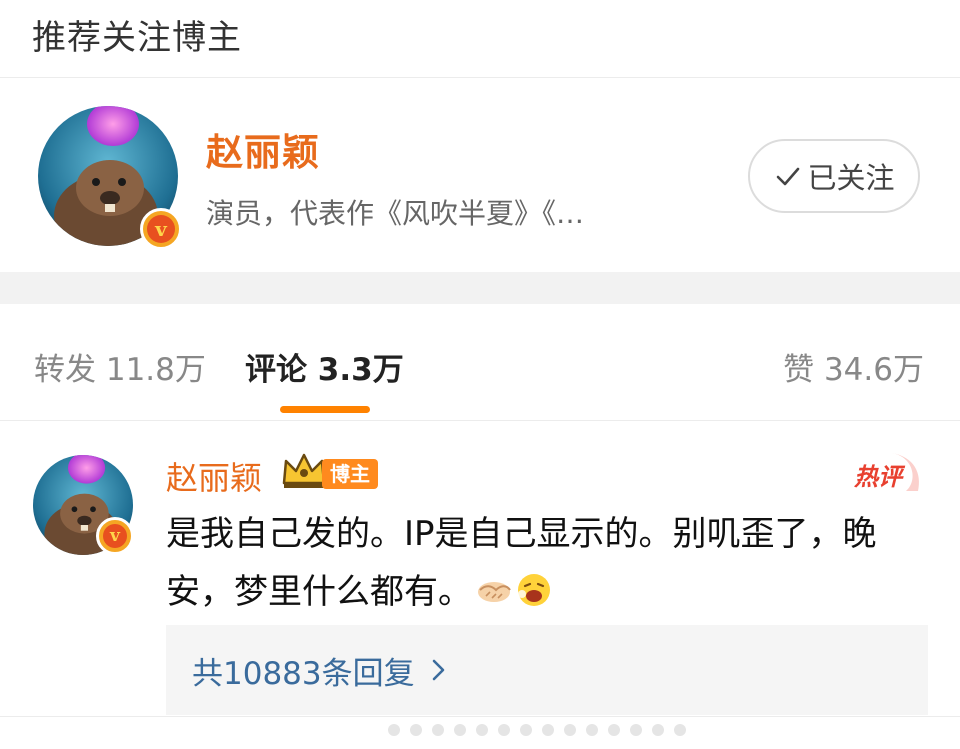 The width and height of the screenshot is (960, 749). What do you see at coordinates (303, 673) in the screenshot?
I see `replies-count-label: 共10883条回复` at bounding box center [303, 673].